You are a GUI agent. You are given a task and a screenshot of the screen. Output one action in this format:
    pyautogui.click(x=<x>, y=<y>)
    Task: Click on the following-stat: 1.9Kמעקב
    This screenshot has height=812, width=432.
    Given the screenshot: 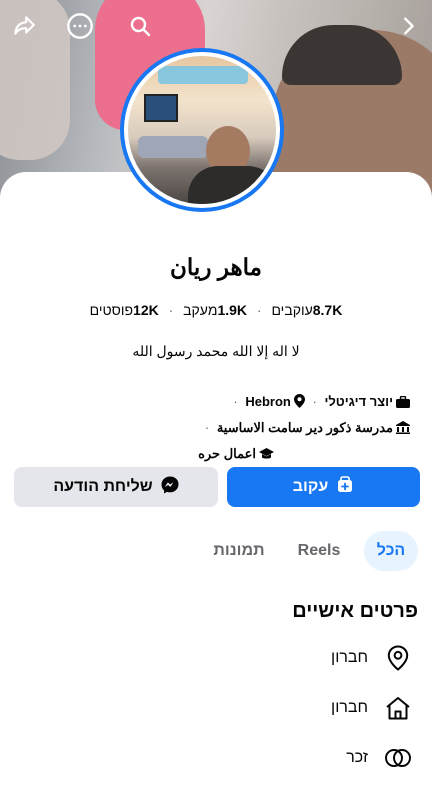 What is the action you would take?
    pyautogui.click(x=215, y=310)
    